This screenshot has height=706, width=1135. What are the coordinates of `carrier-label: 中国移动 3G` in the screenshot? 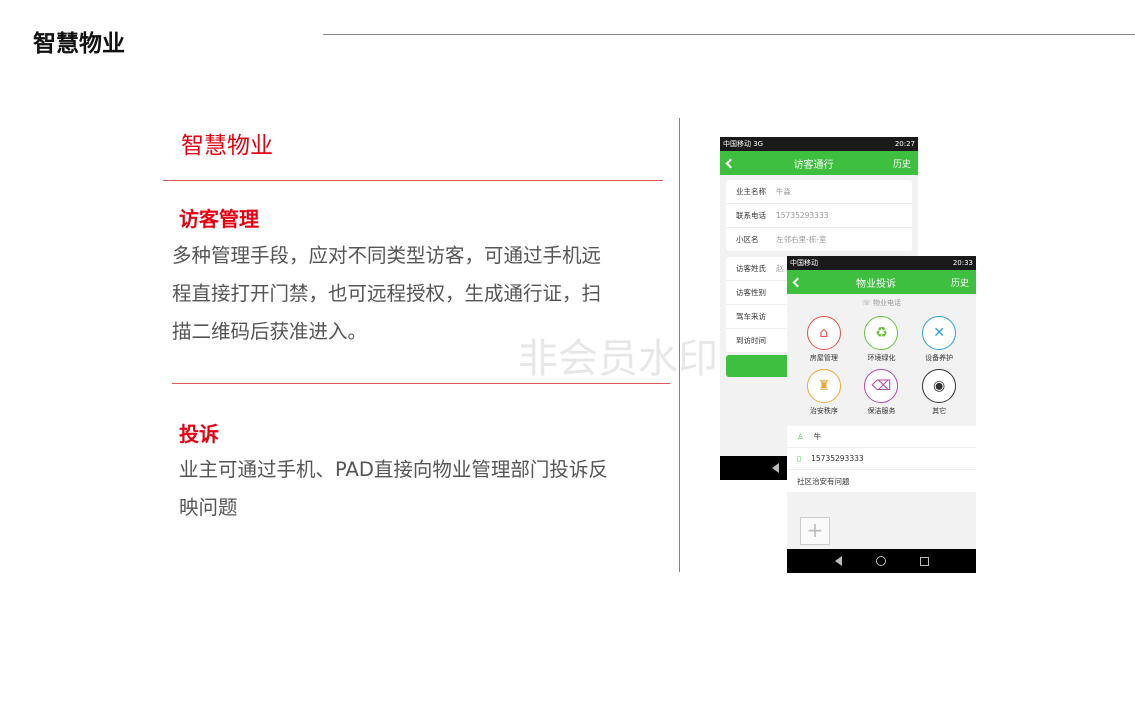 It's located at (743, 144).